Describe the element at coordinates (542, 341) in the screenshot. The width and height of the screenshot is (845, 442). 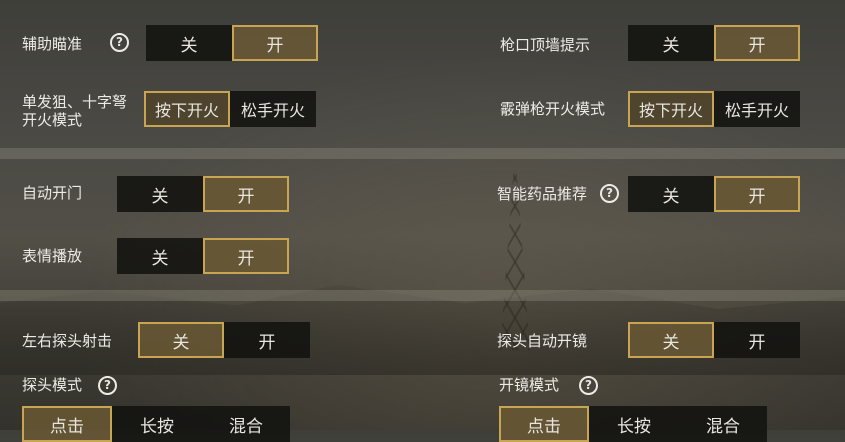
I see `peek-auto-scope-label: 探头自动开镜` at that location.